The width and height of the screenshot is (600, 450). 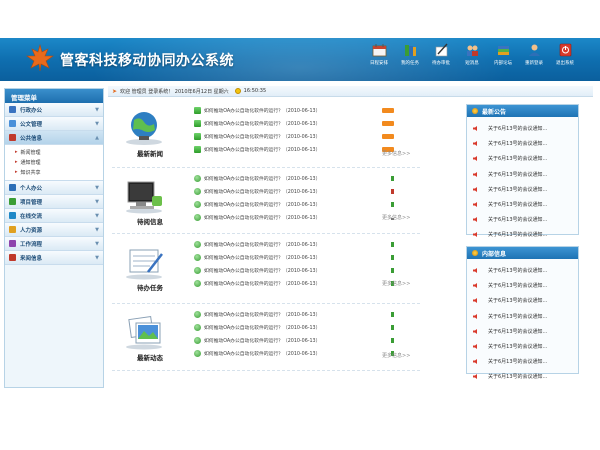 What do you see at coordinates (379, 60) in the screenshot?
I see `nav-schedule-button: 日程安排` at bounding box center [379, 60].